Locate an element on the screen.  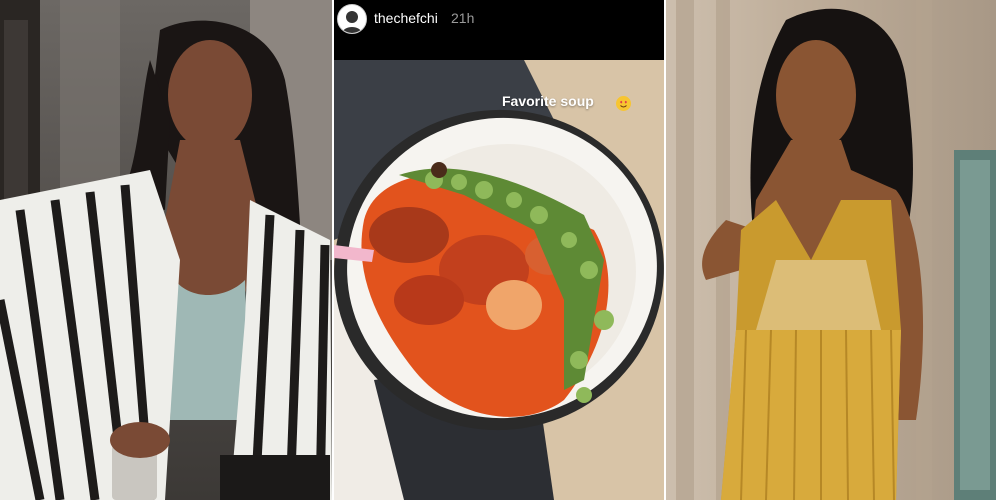
story-timestamp: 21h is located at coordinates (463, 18).